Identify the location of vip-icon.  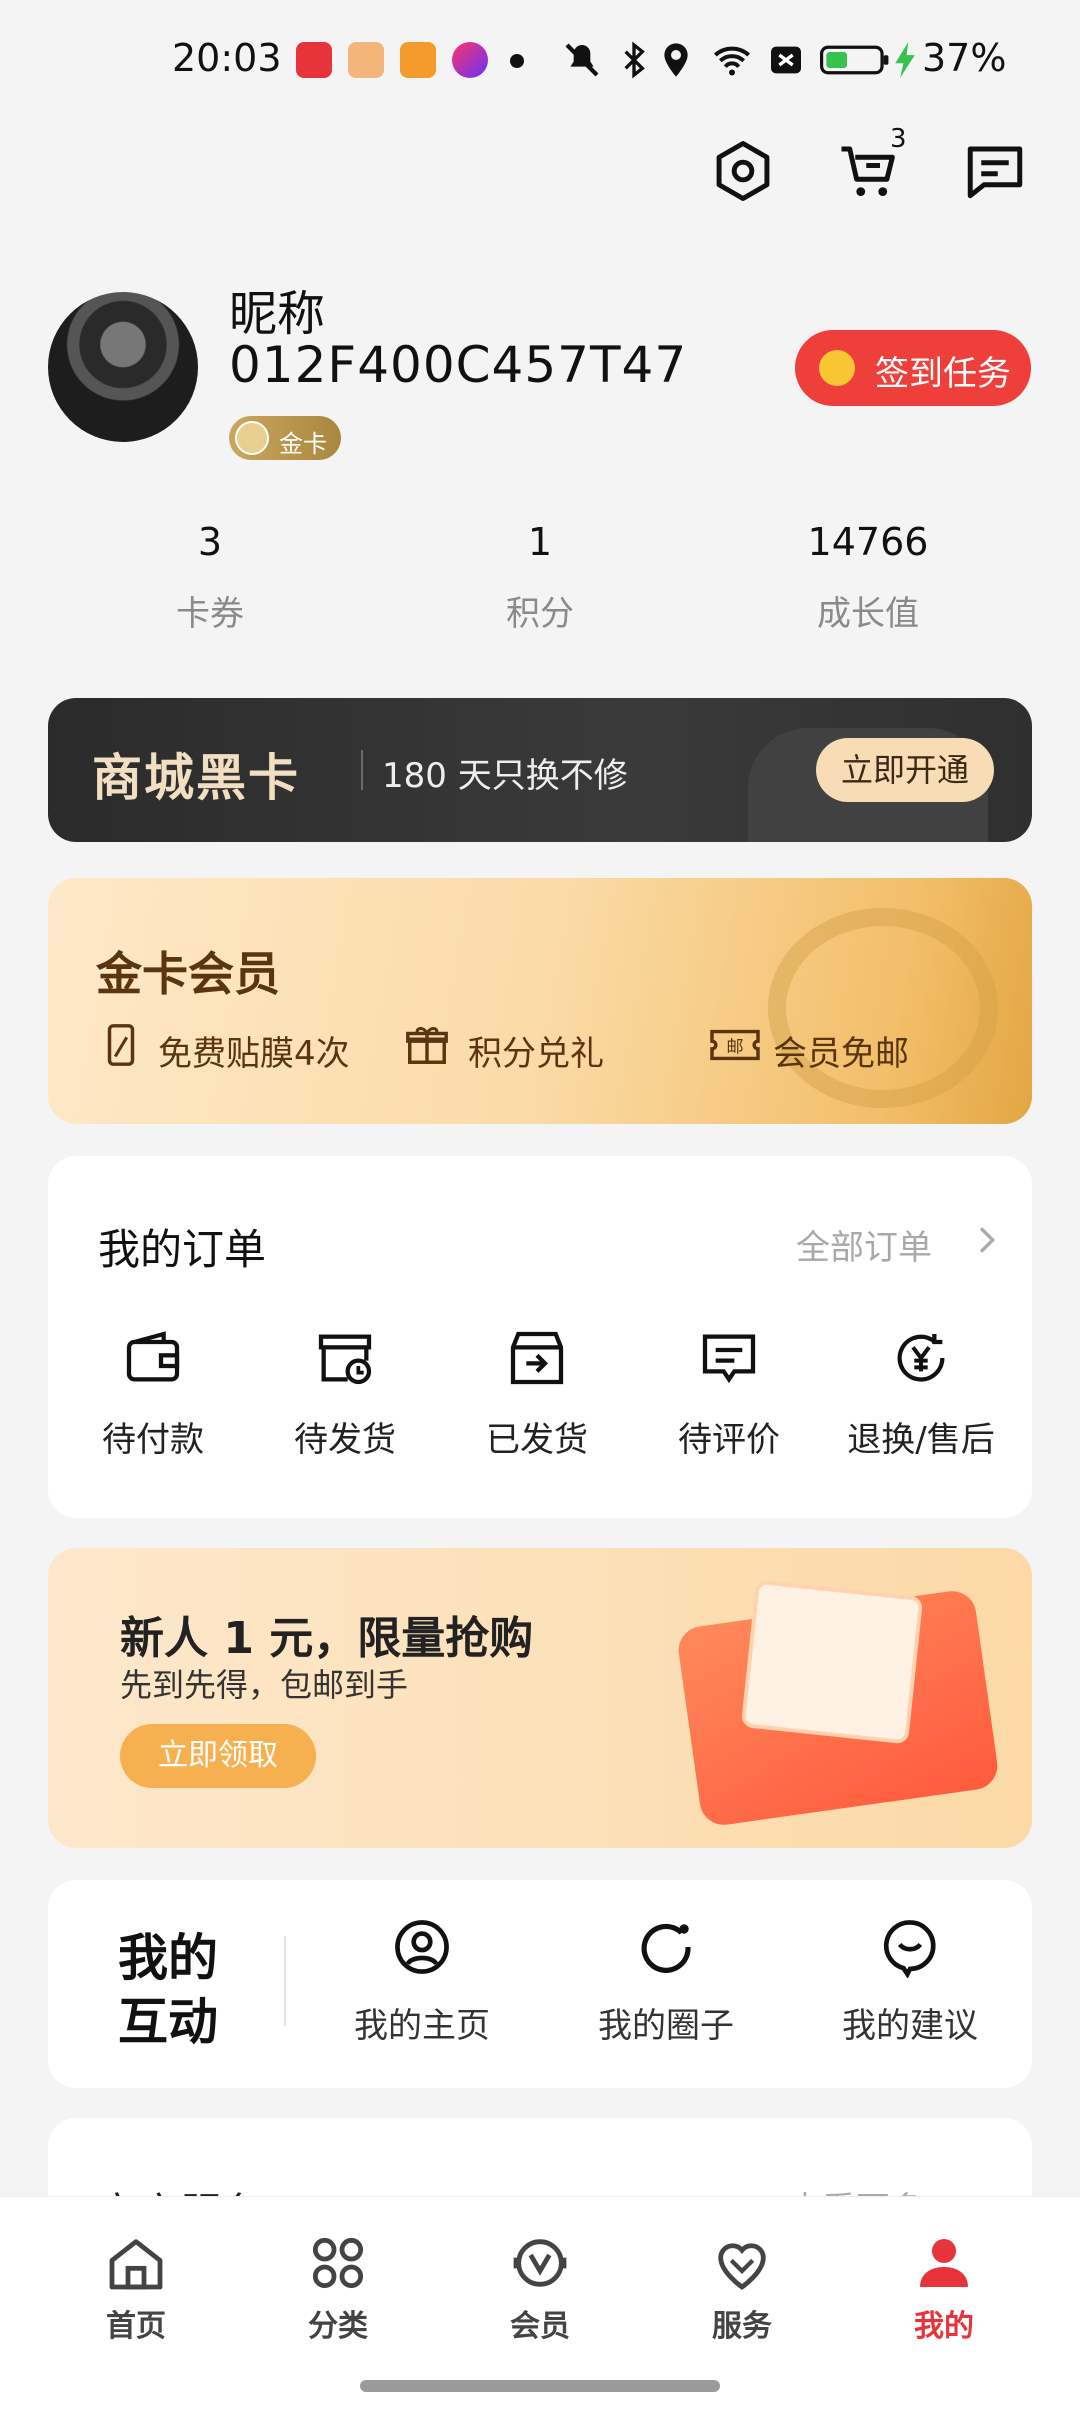
(252, 438).